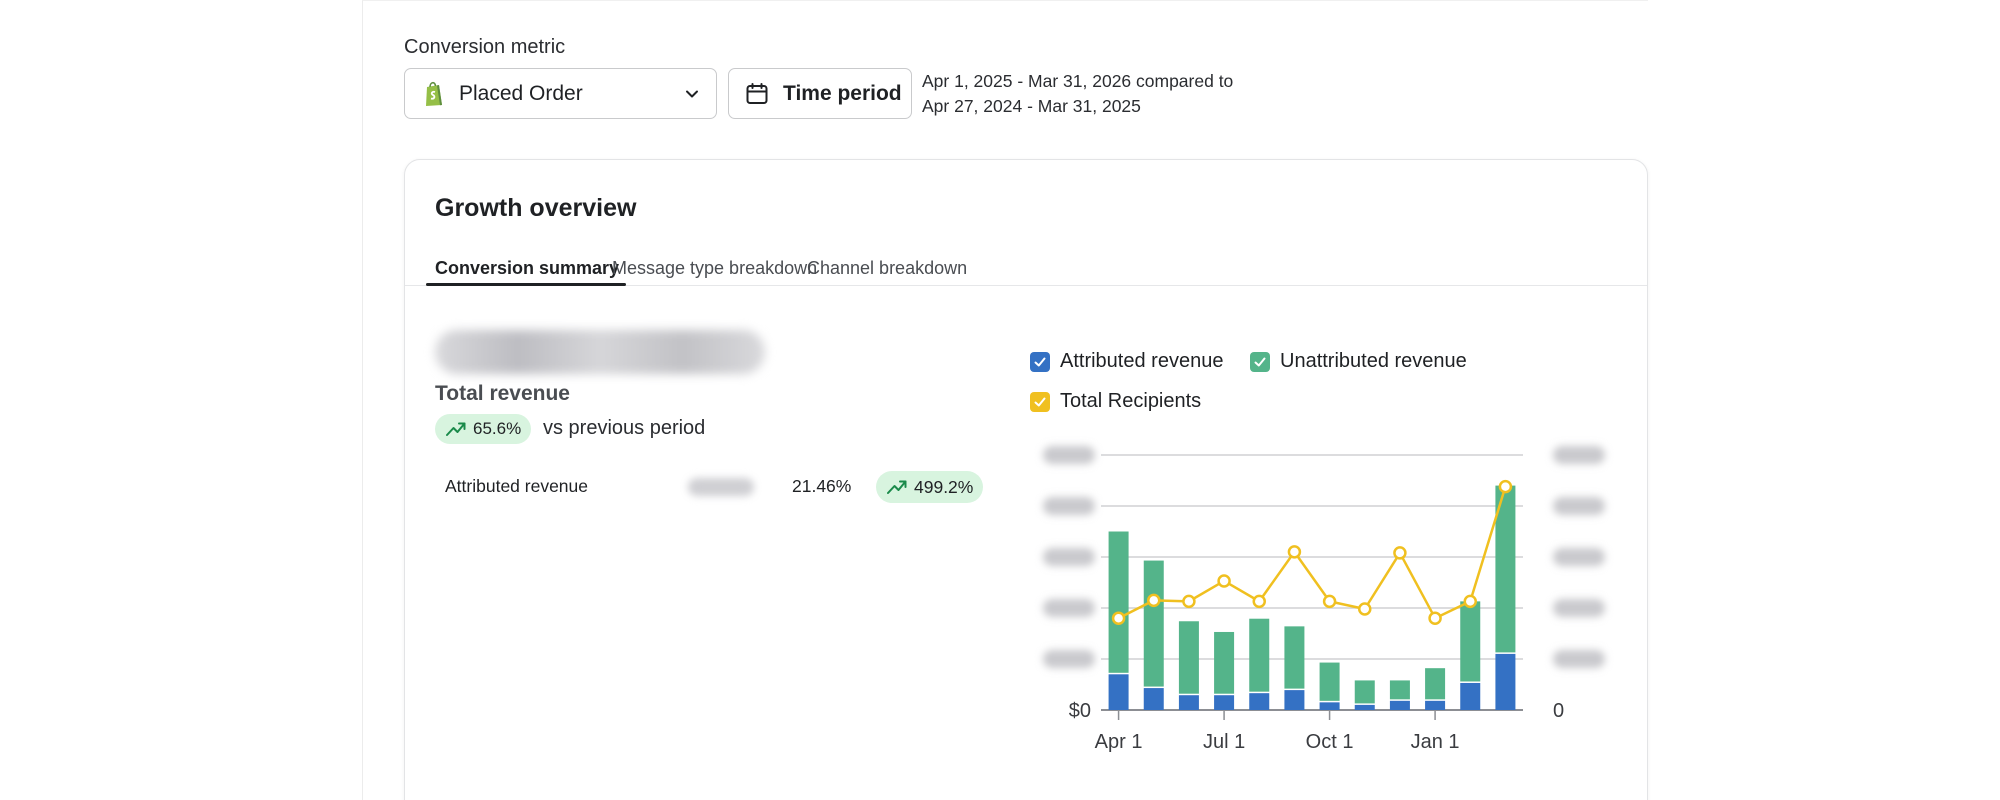 The width and height of the screenshot is (2000, 800). I want to click on y-left-zero-label: $0, so click(1080, 711).